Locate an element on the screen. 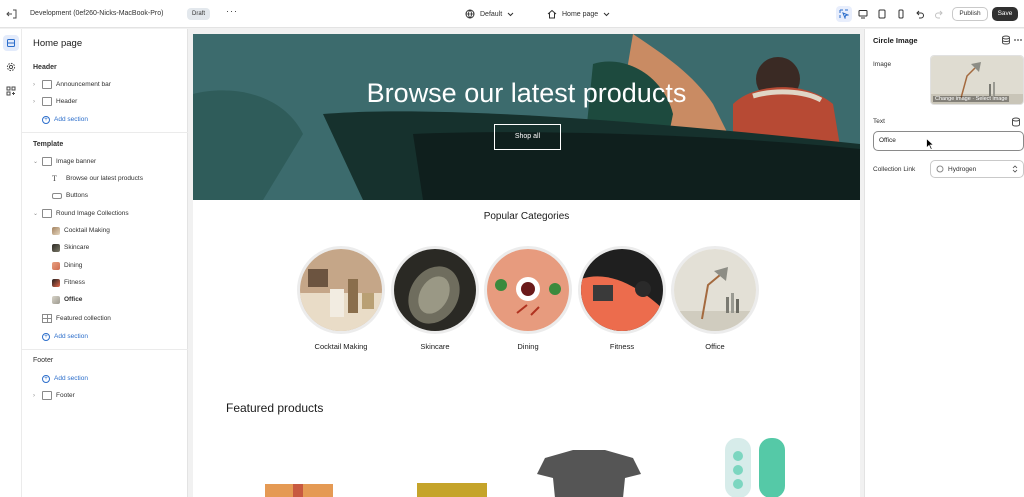  home-icon is located at coordinates (552, 14).